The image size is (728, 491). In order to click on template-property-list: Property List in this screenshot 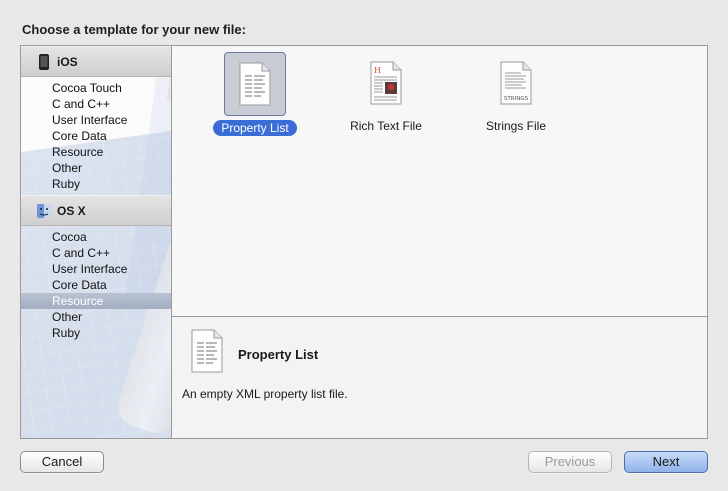, I will do `click(255, 94)`.